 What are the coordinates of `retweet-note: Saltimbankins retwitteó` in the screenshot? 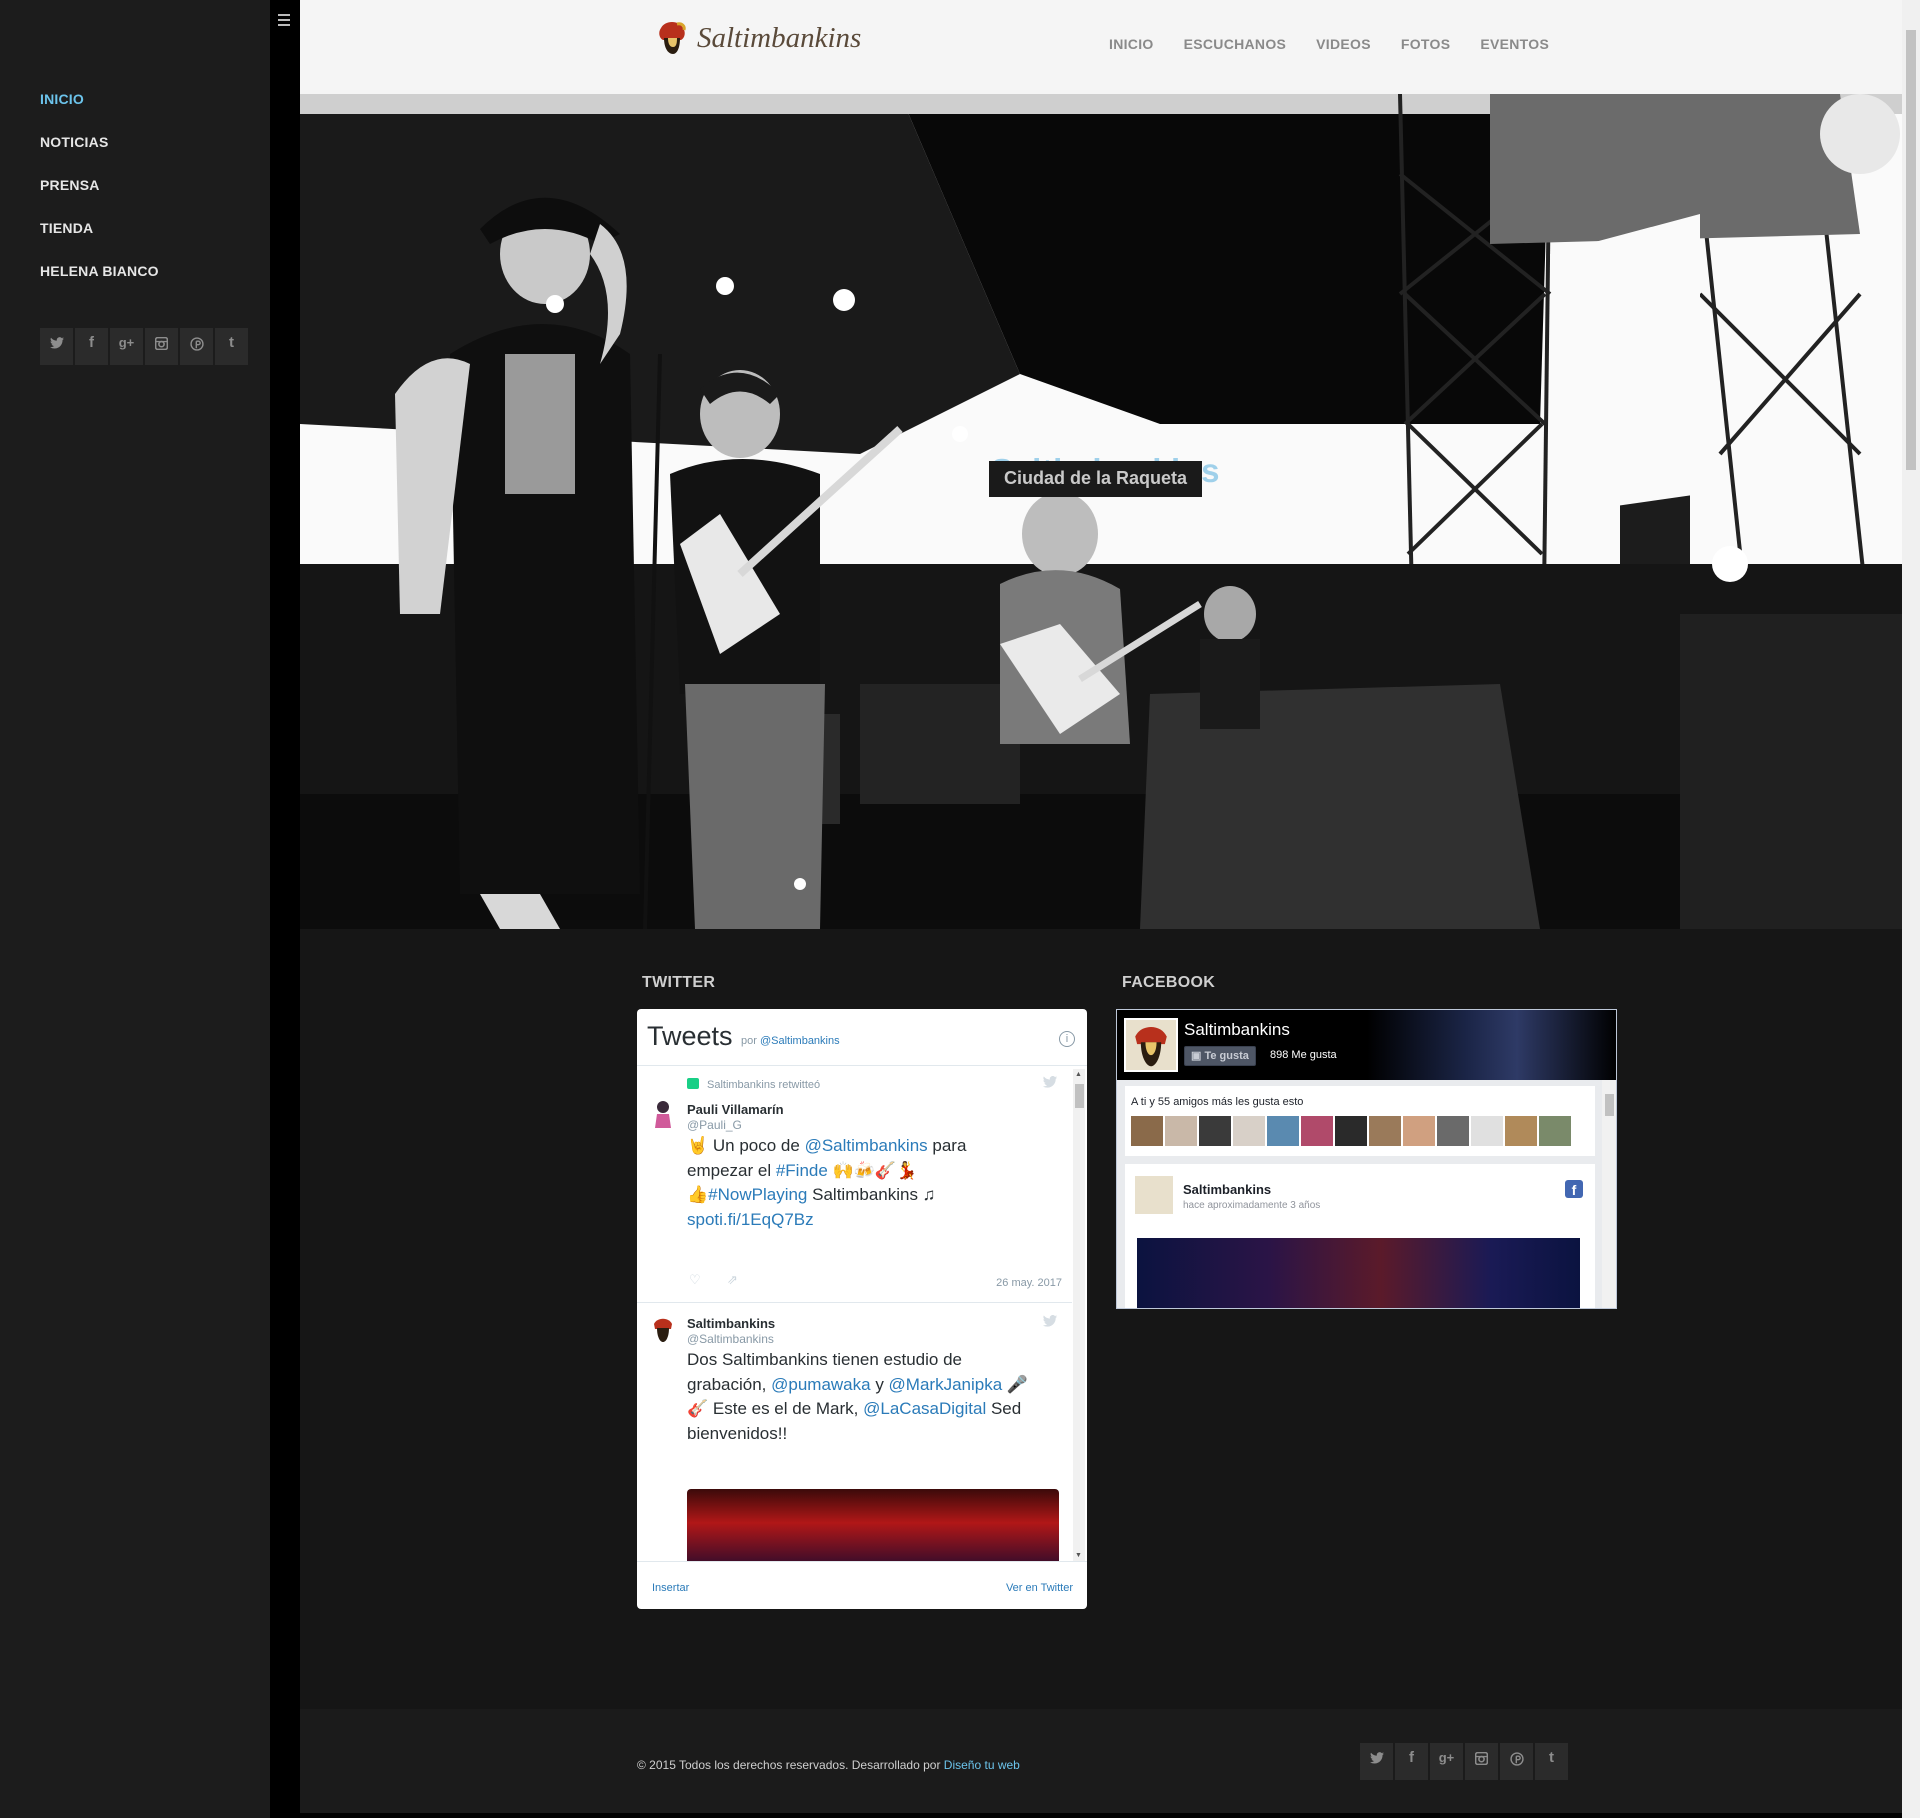 It's located at (753, 1084).